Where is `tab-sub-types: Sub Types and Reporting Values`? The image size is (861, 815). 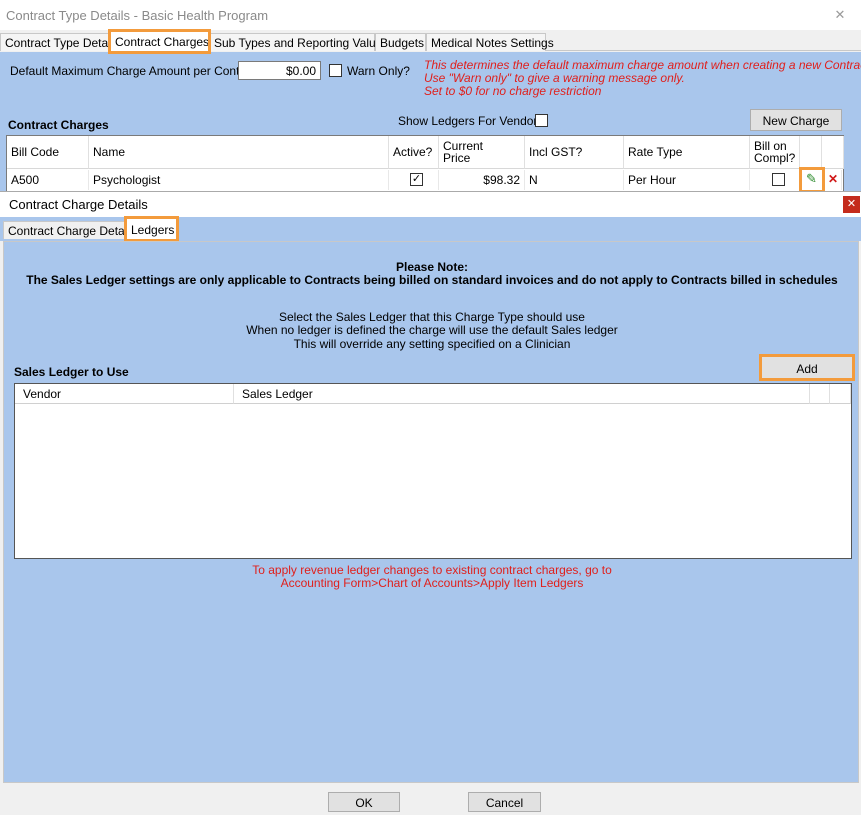 tab-sub-types: Sub Types and Reporting Values is located at coordinates (298, 42).